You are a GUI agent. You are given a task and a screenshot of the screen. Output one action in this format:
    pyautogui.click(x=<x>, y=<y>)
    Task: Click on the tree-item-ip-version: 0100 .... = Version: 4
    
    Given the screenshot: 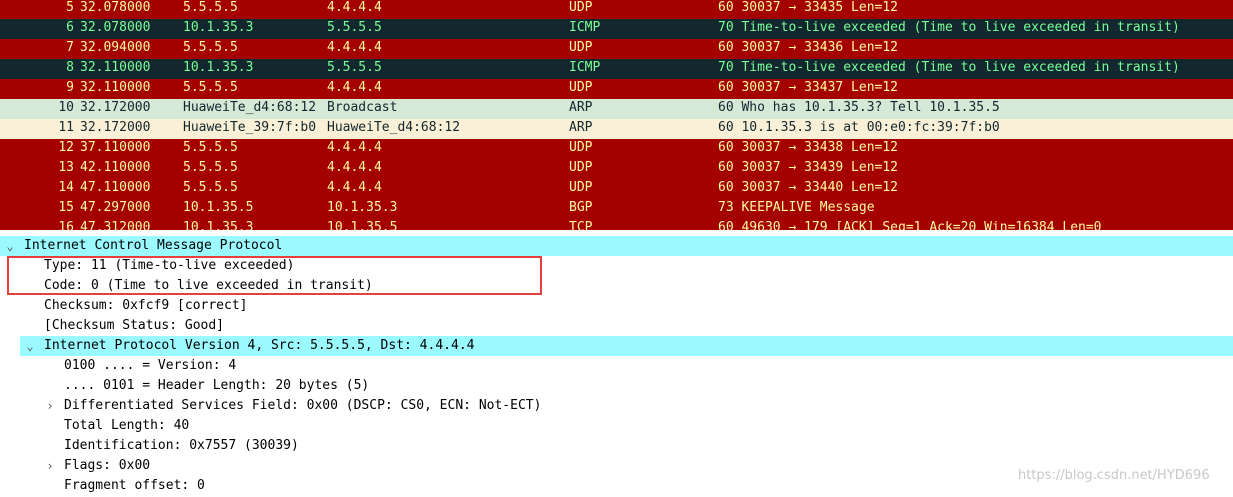 What is the action you would take?
    pyautogui.click(x=616, y=366)
    